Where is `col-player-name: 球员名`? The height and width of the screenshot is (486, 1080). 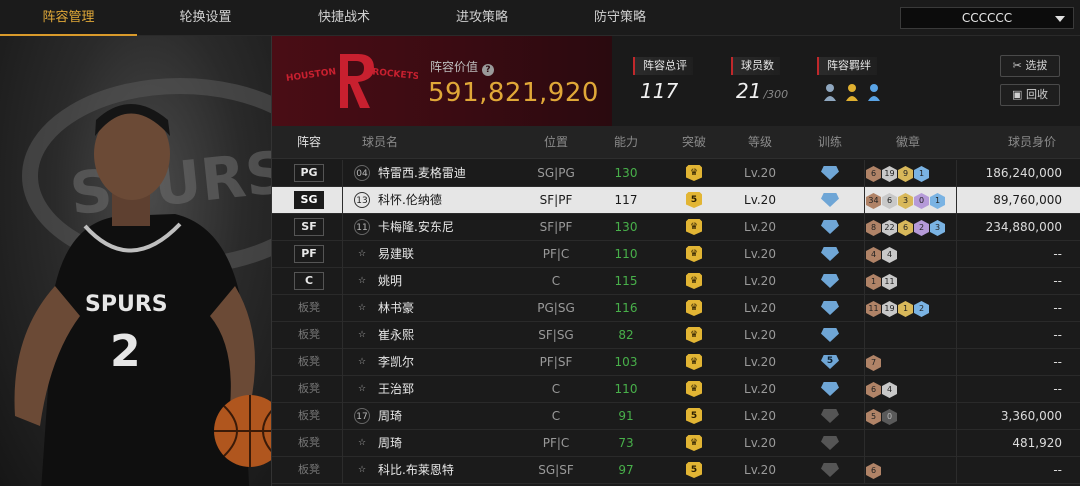
col-player-name: 球员名 is located at coordinates (380, 142).